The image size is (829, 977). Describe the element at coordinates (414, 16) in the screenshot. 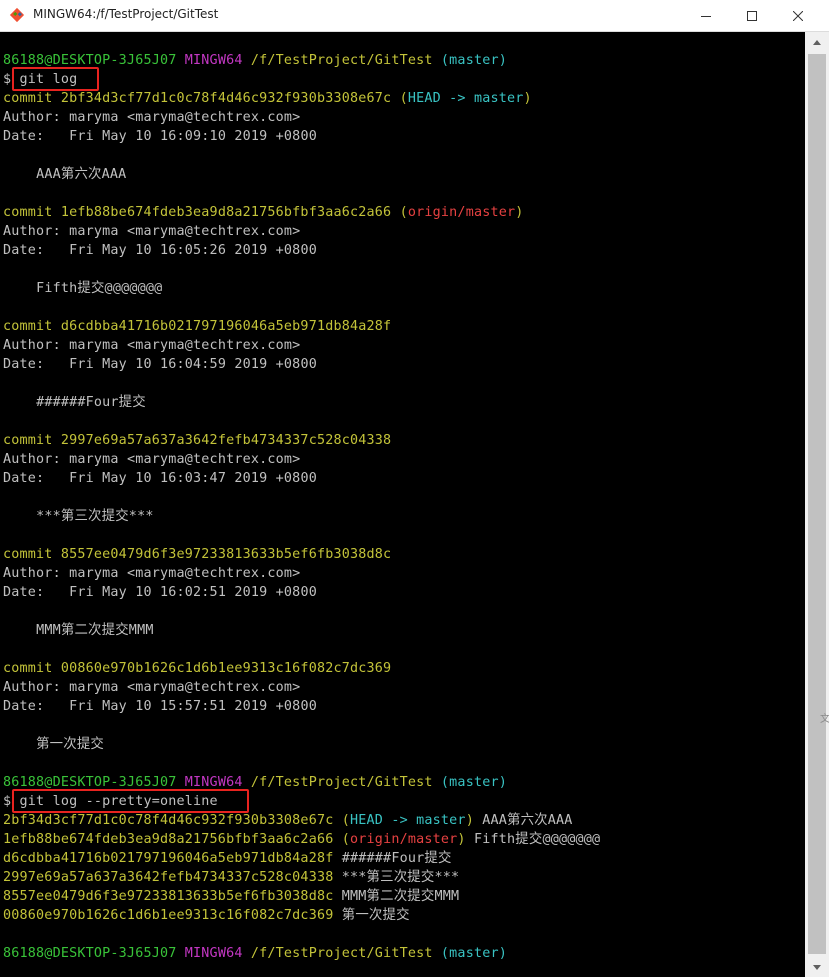

I see `title-bar: MINGW64:/f/TestProject/GitTest` at that location.